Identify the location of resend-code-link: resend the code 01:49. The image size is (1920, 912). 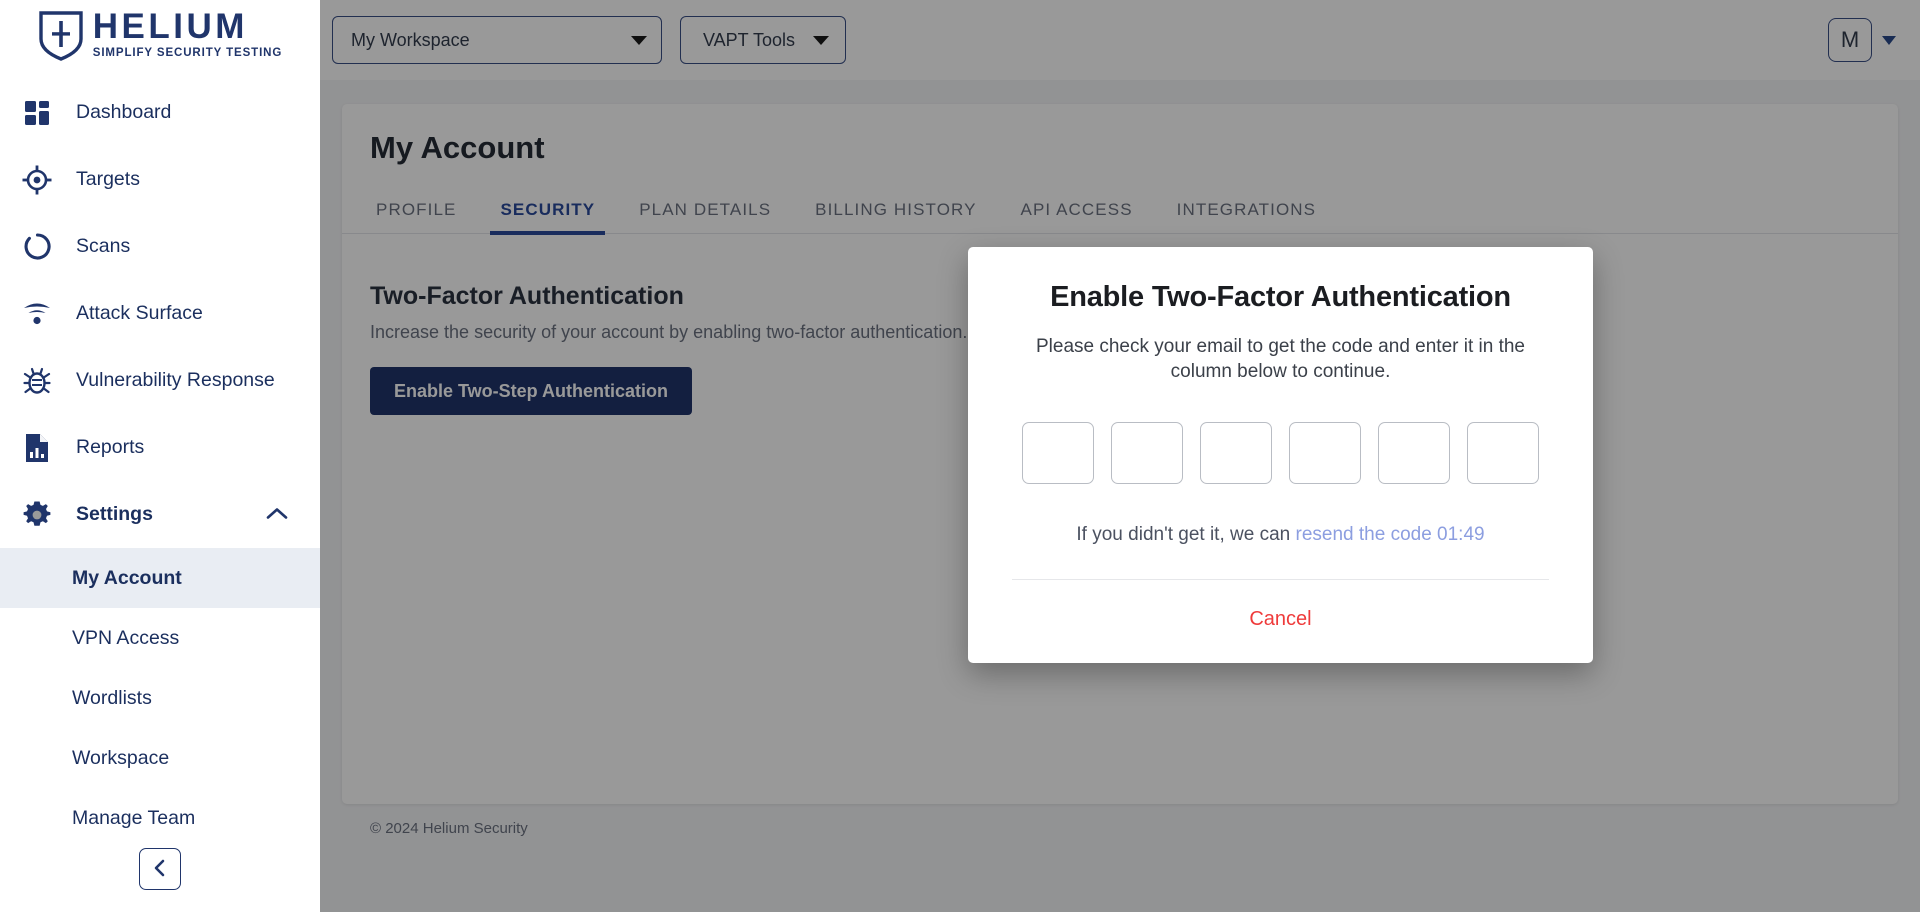
(1390, 534).